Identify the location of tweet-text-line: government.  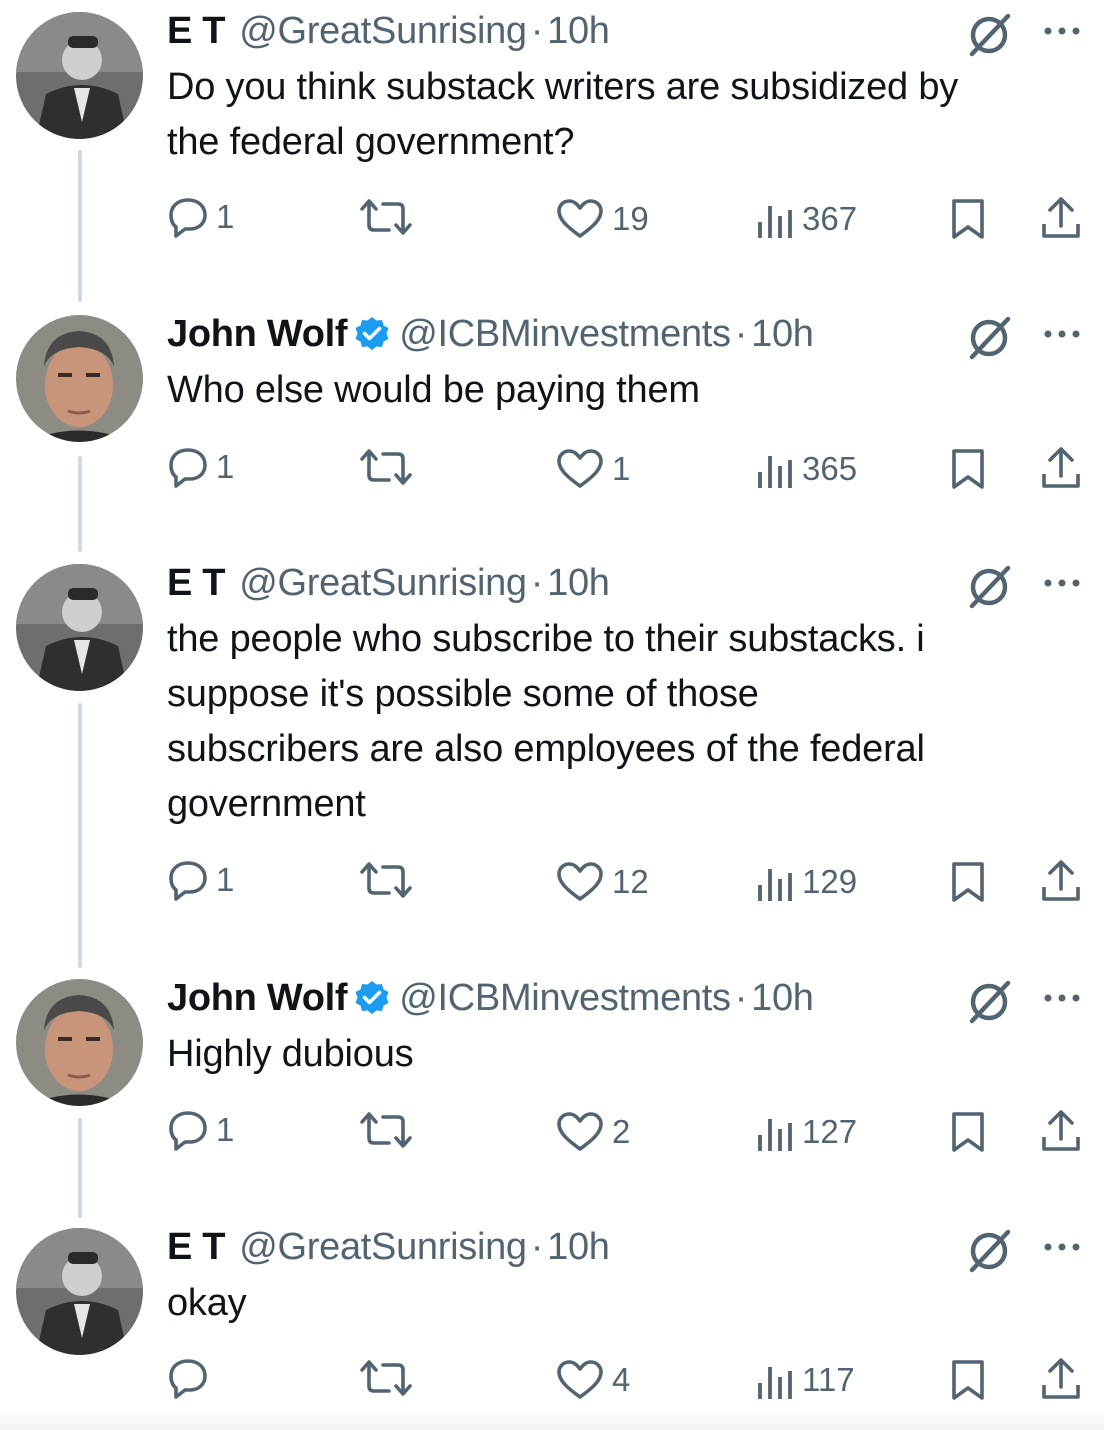
(266, 804).